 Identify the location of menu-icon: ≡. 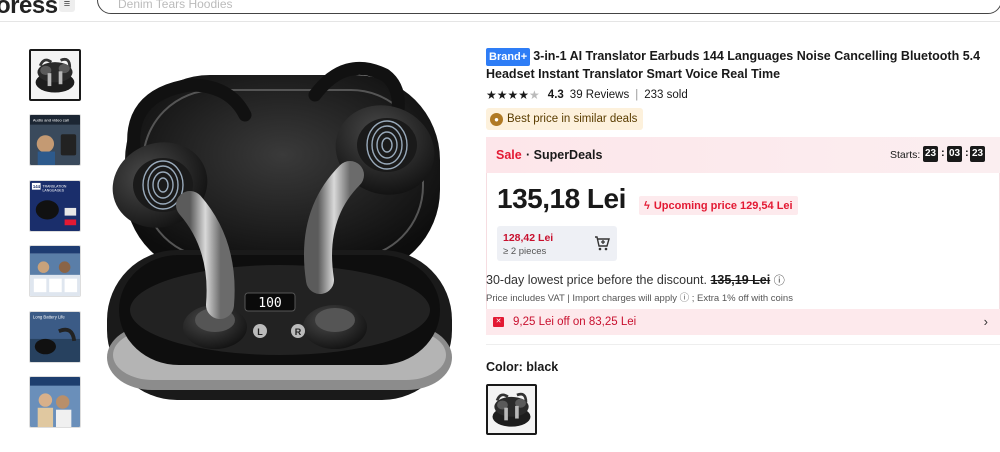
(67, 6).